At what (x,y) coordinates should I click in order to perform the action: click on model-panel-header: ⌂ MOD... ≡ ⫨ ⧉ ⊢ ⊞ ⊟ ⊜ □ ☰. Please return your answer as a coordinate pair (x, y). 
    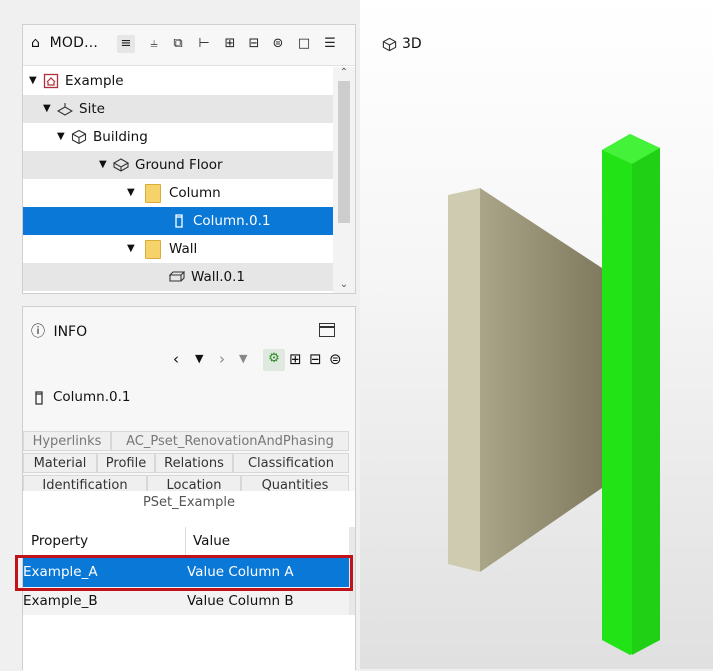
    Looking at the image, I should click on (189, 45).